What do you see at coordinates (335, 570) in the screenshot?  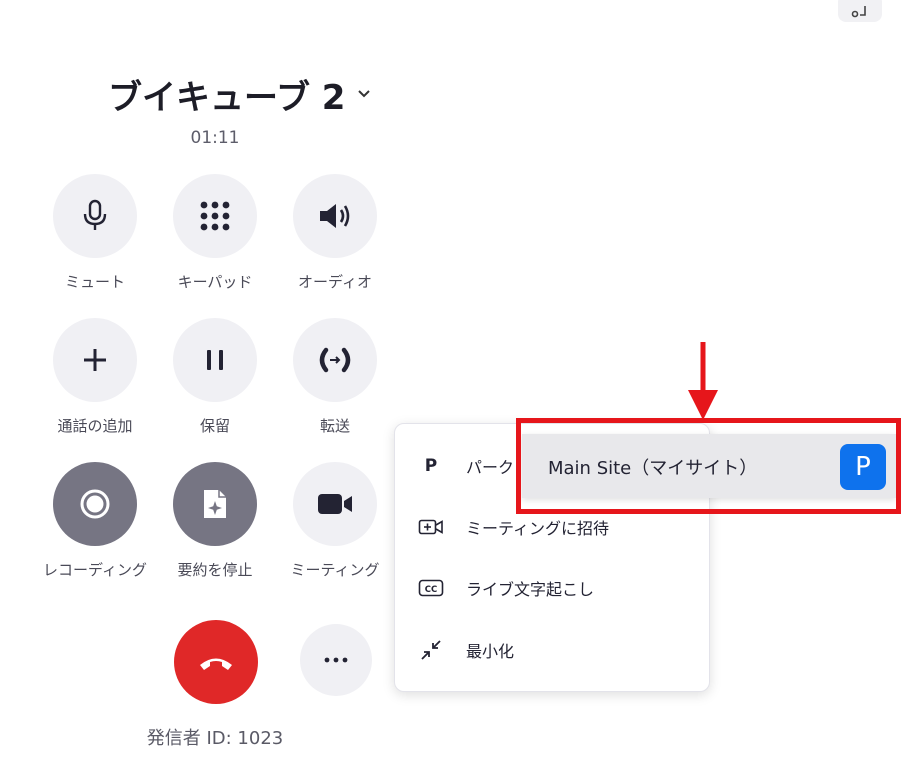 I see `meeting-label: ミーティング` at bounding box center [335, 570].